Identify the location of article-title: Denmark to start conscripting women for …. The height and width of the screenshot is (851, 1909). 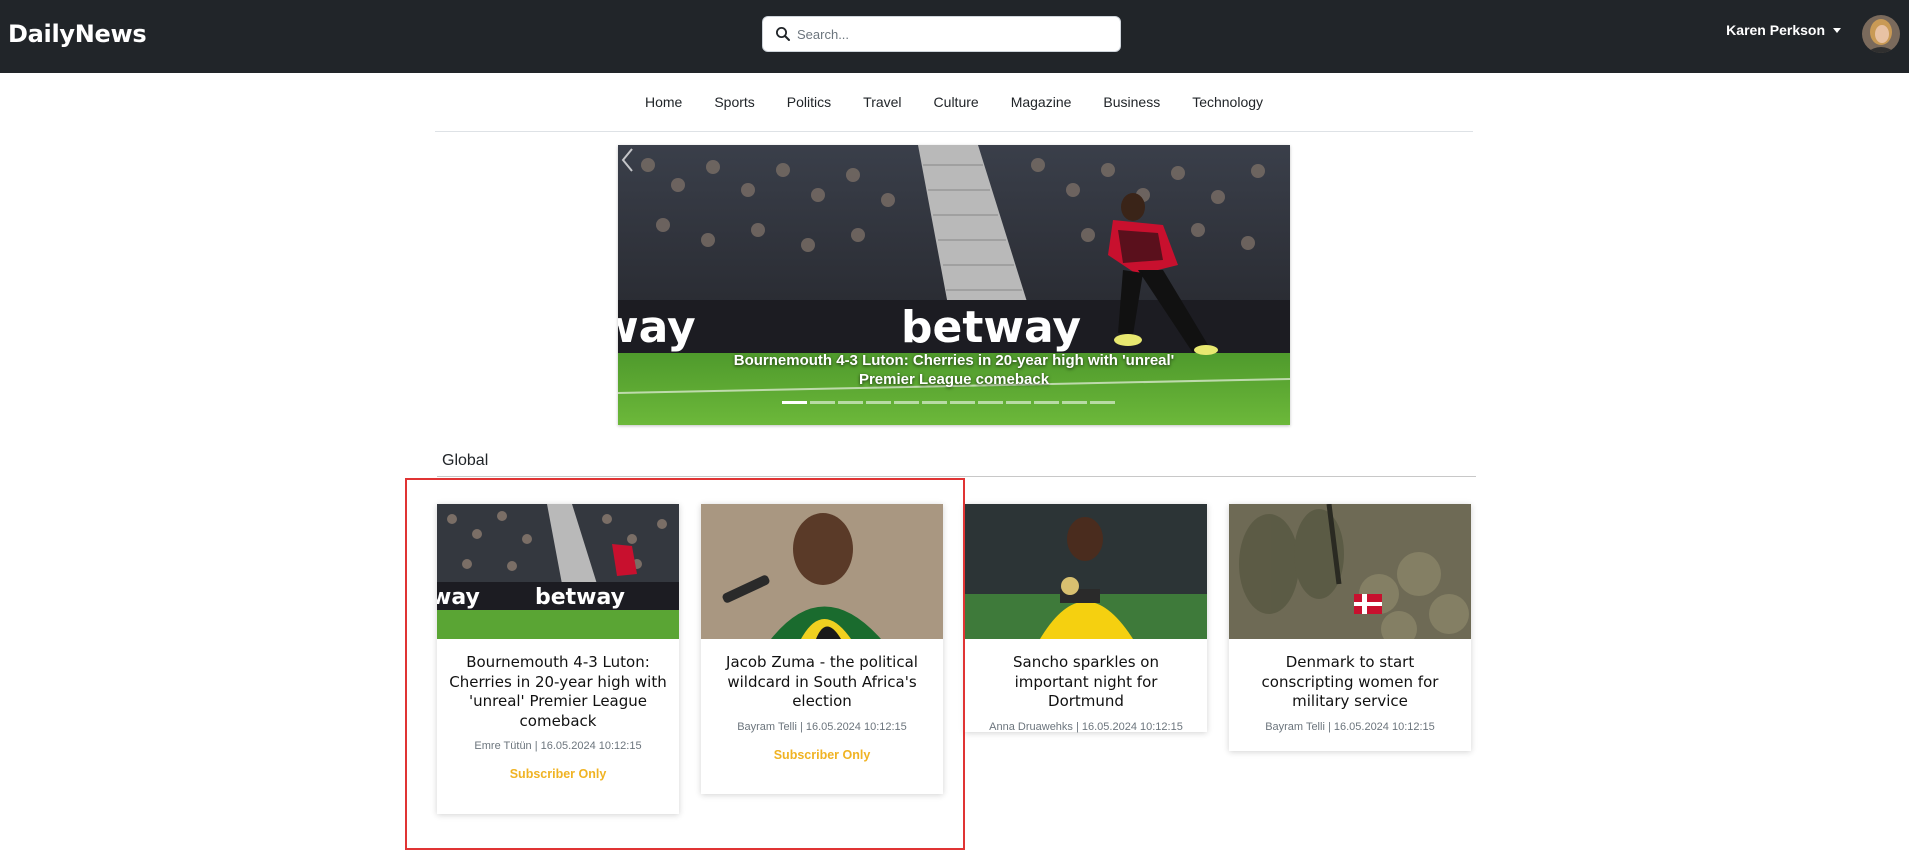
(1350, 675).